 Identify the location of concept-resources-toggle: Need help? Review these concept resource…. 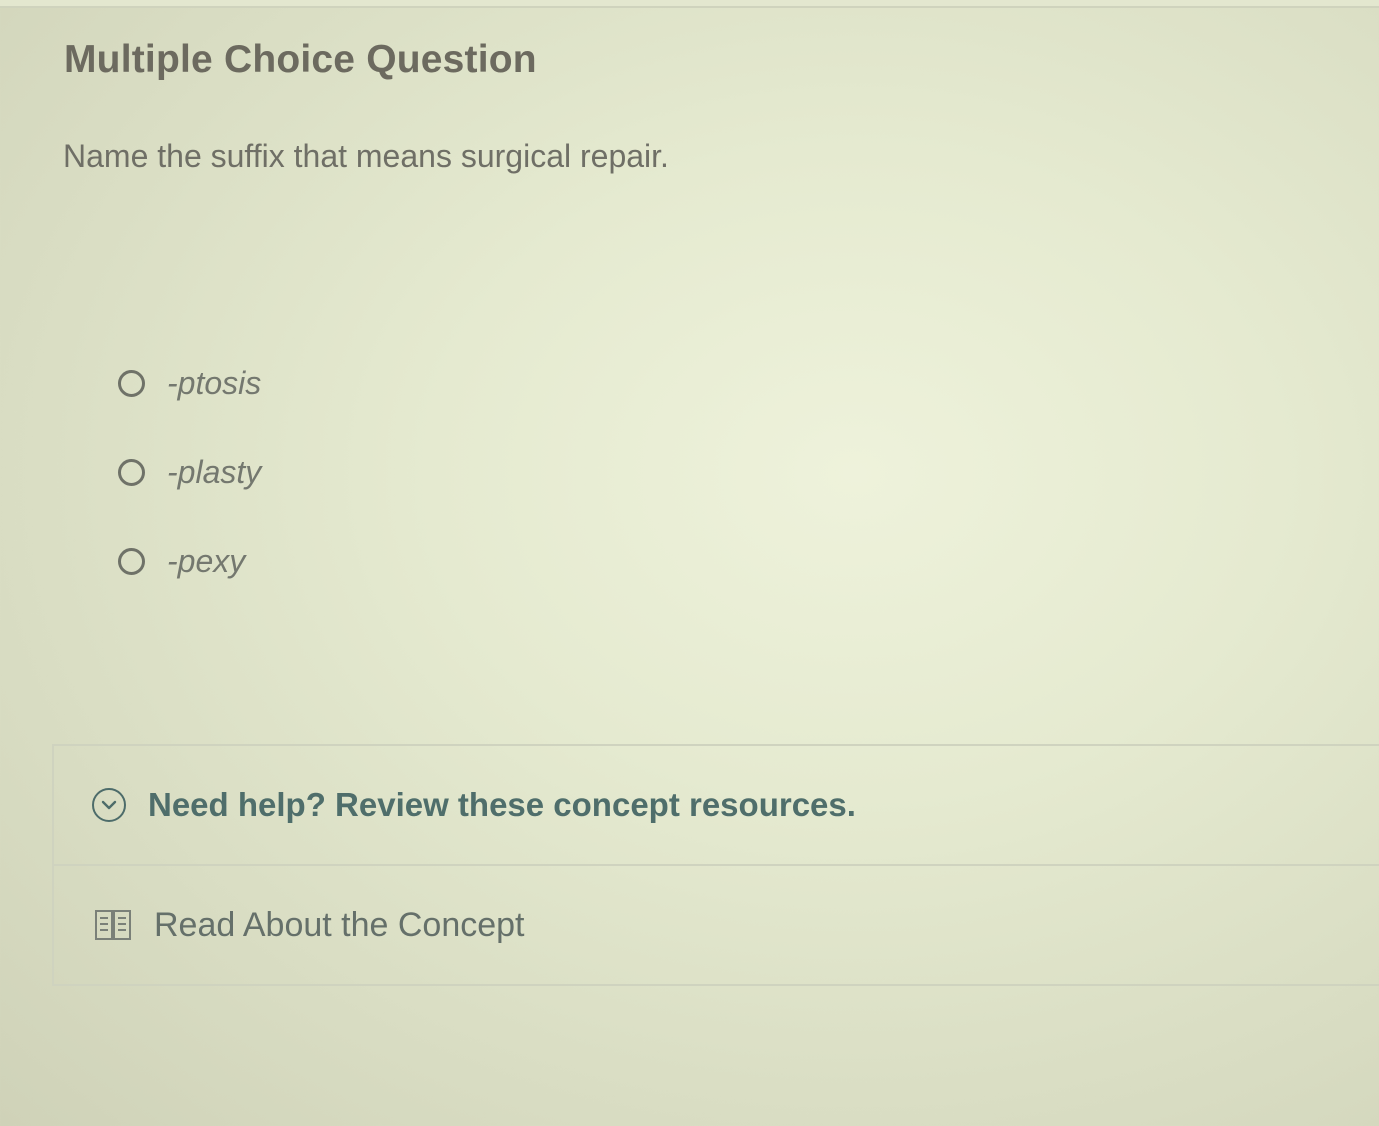
(716, 806).